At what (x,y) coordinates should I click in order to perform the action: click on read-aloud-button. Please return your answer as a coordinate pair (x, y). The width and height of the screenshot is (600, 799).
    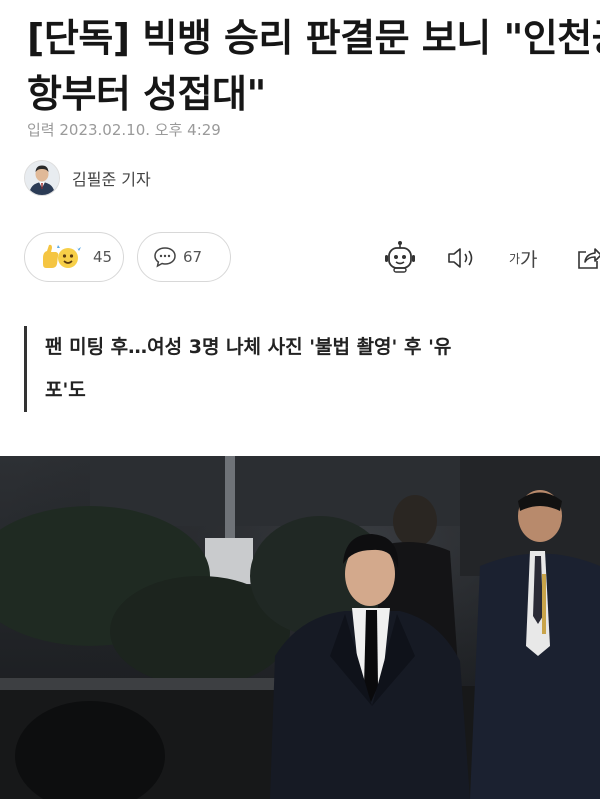
    Looking at the image, I should click on (461, 258).